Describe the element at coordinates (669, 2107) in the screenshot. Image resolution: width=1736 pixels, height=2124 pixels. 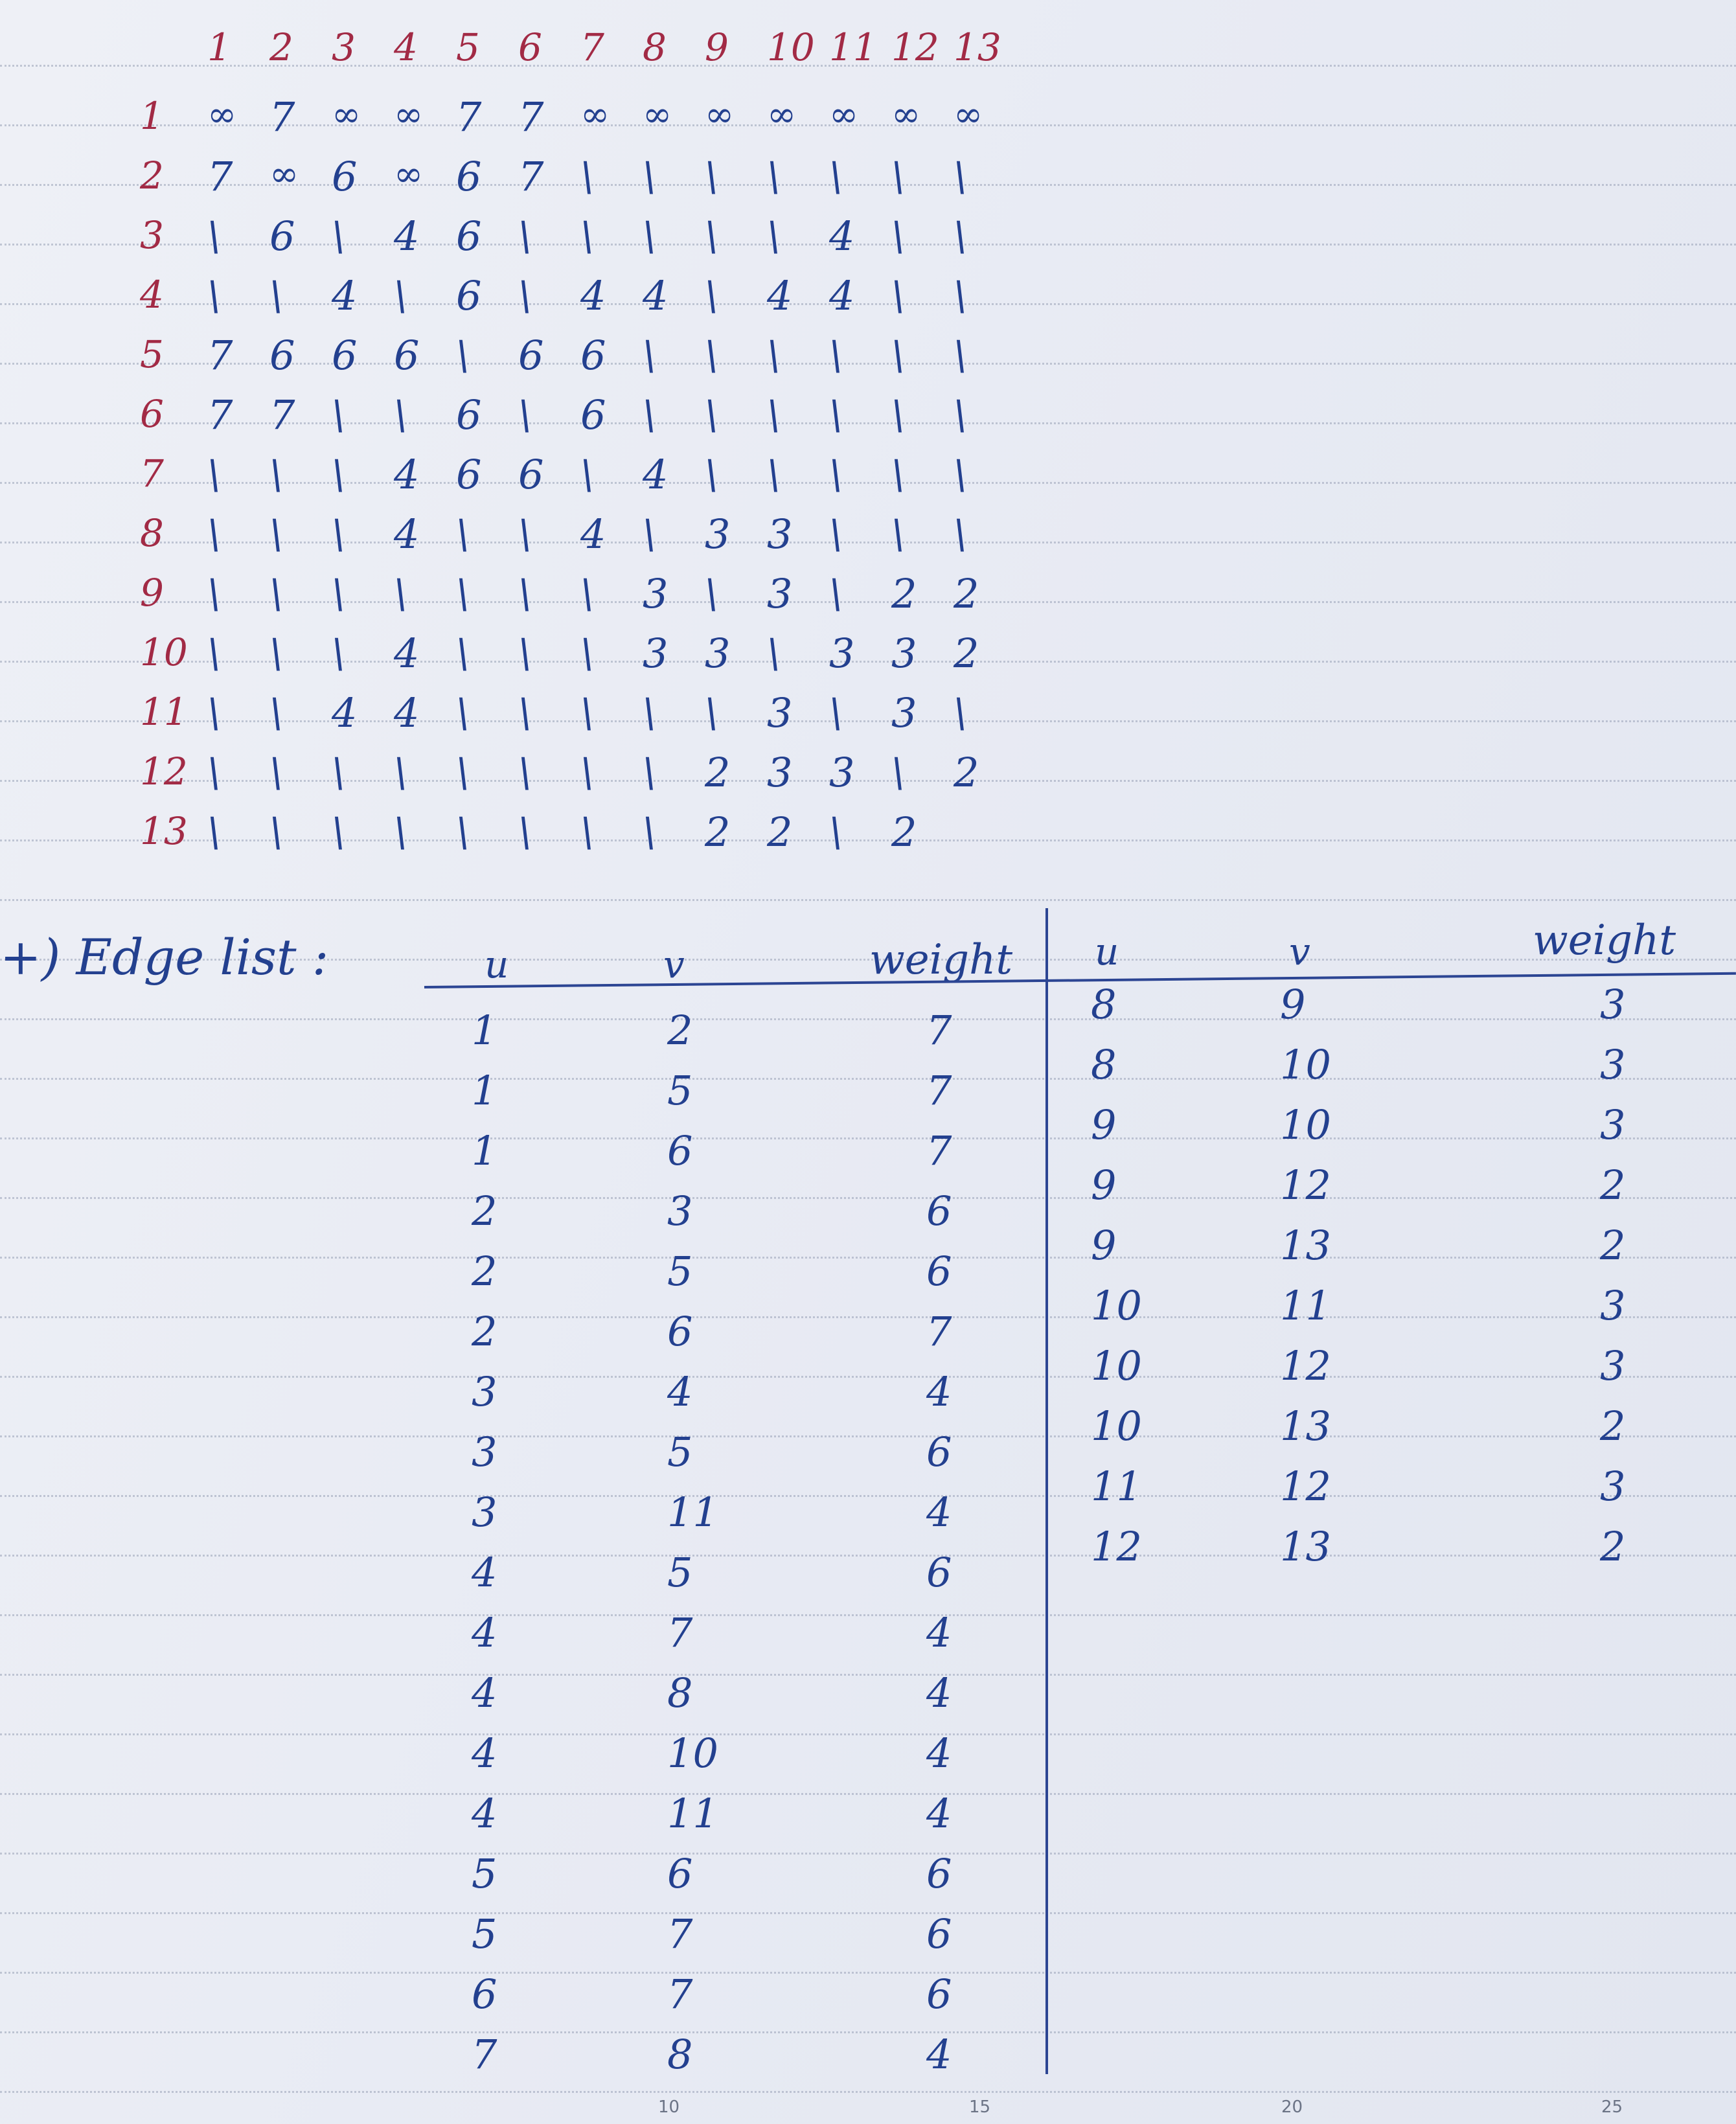
I see `ruler-tick-label: 10` at that location.